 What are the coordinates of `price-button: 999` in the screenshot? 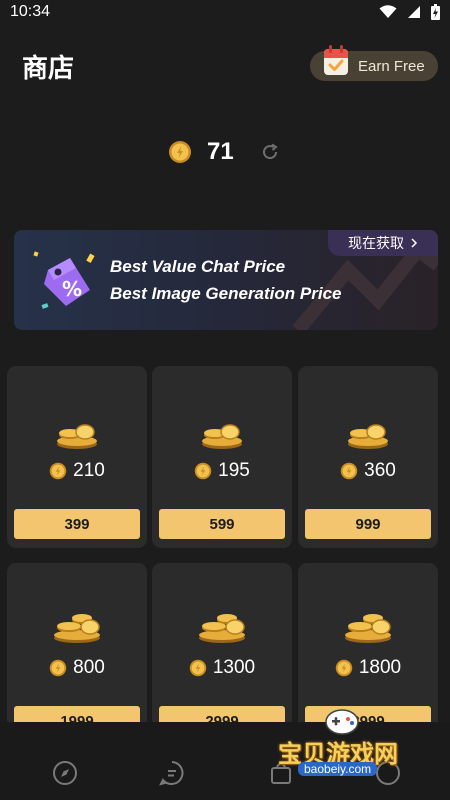 It's located at (368, 524).